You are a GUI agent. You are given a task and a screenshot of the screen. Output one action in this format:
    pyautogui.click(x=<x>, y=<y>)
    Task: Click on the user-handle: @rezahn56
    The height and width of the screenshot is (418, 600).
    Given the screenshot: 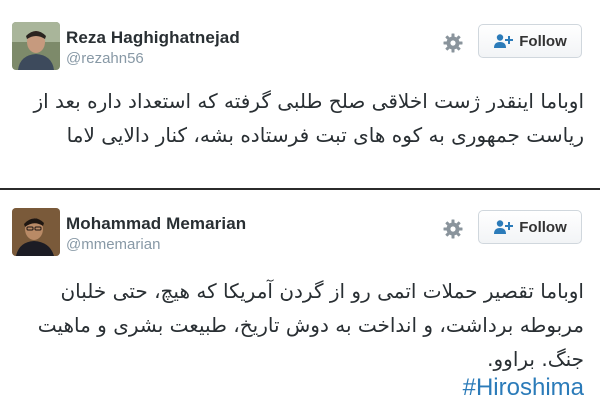 What is the action you would take?
    pyautogui.click(x=105, y=58)
    